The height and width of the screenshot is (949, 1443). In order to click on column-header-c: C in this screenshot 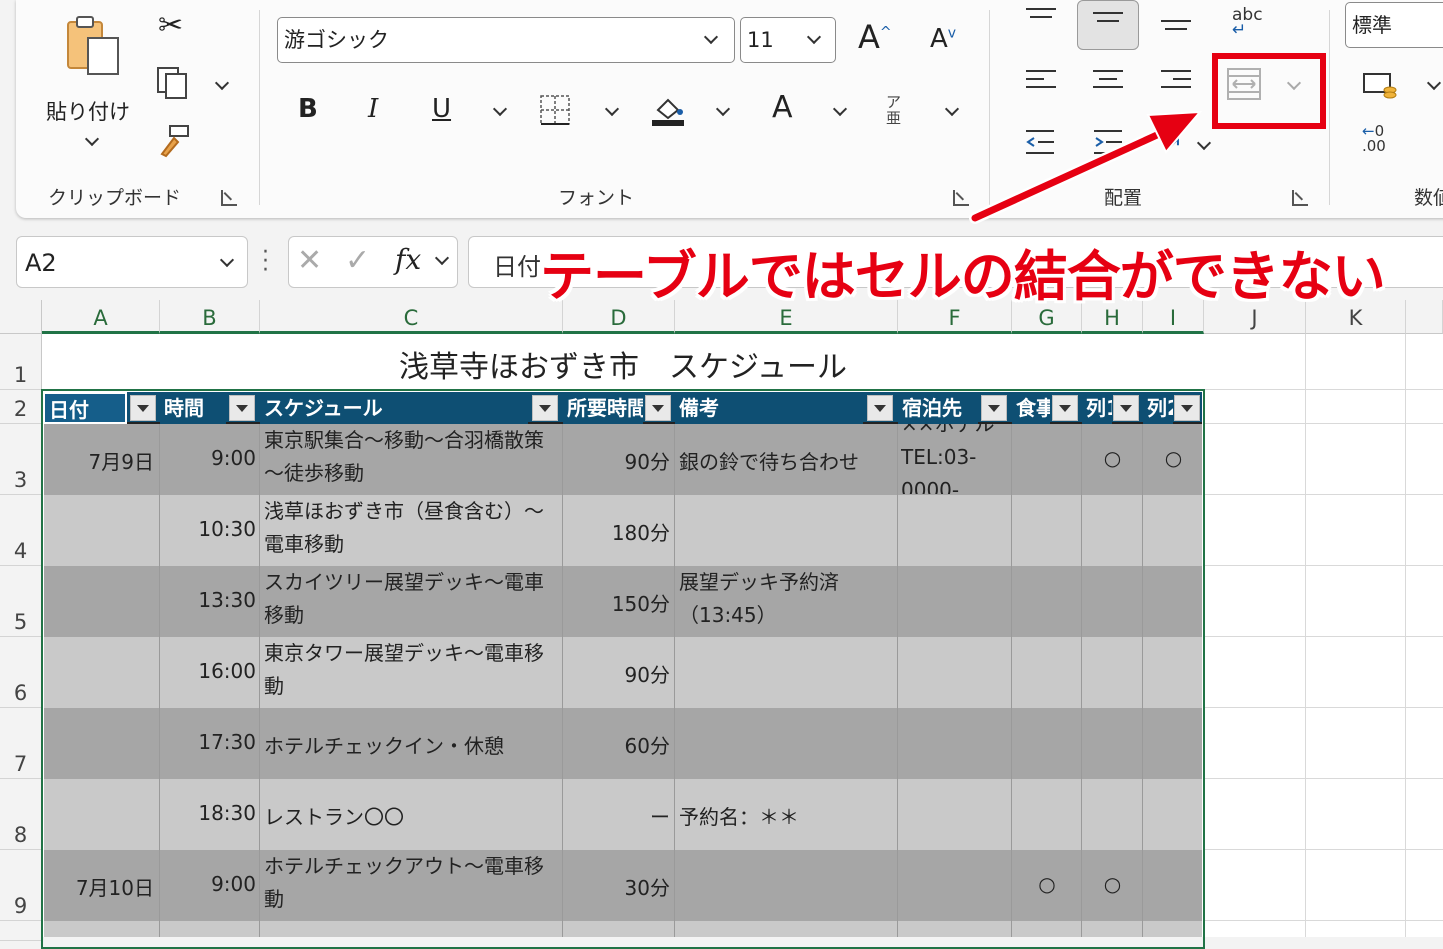, I will do `click(411, 317)`.